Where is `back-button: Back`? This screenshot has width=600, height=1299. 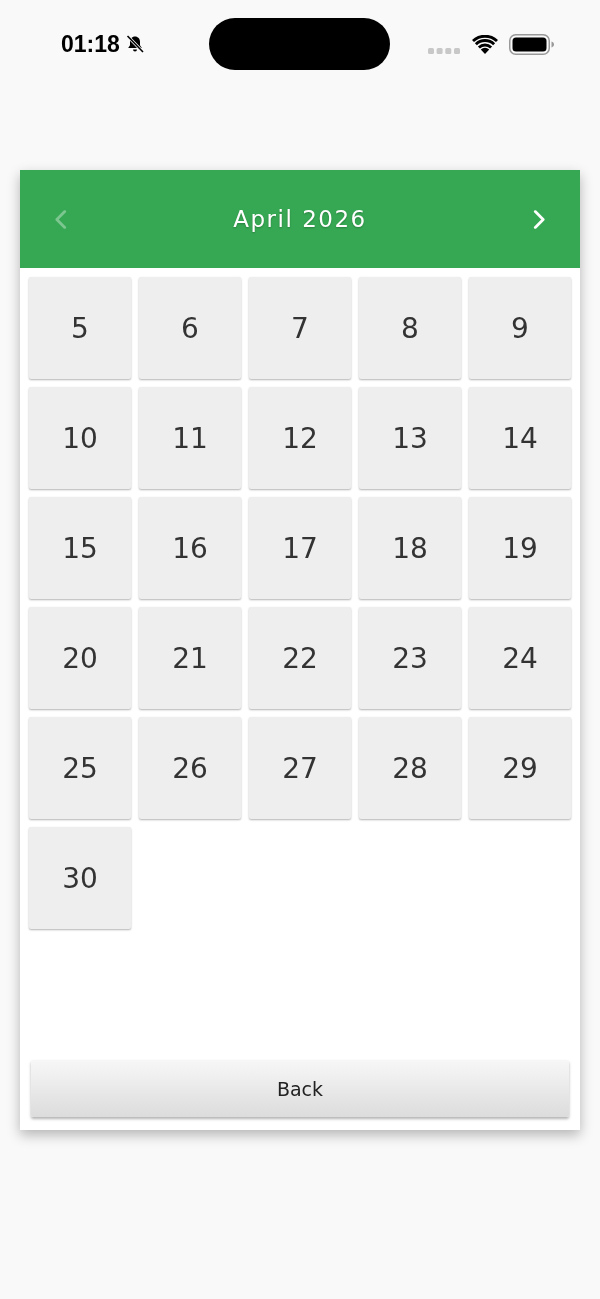 back-button: Back is located at coordinates (300, 1088).